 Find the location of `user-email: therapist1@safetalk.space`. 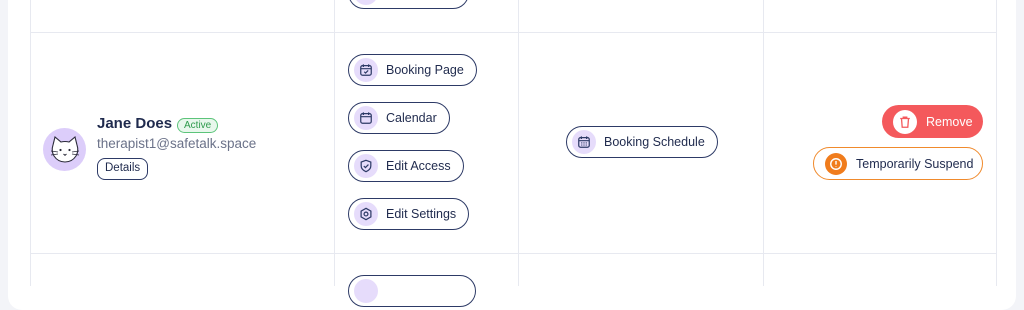

user-email: therapist1@safetalk.space is located at coordinates (177, 143).